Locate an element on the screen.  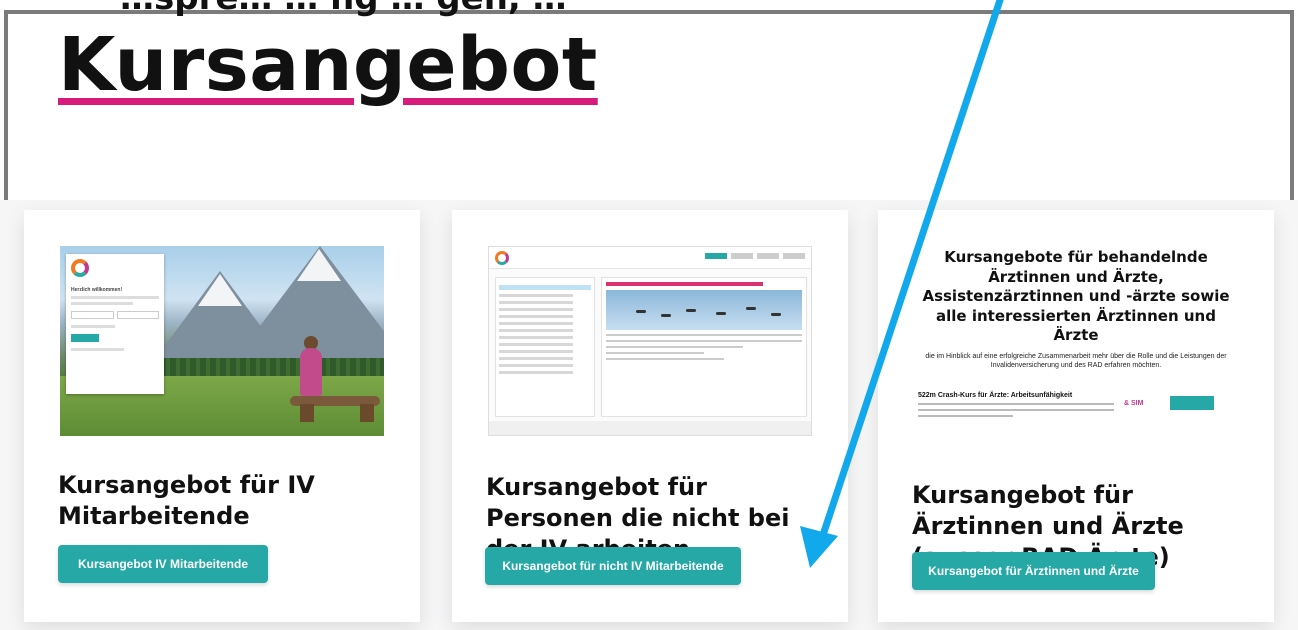
preview-register-button is located at coordinates (1192, 403).